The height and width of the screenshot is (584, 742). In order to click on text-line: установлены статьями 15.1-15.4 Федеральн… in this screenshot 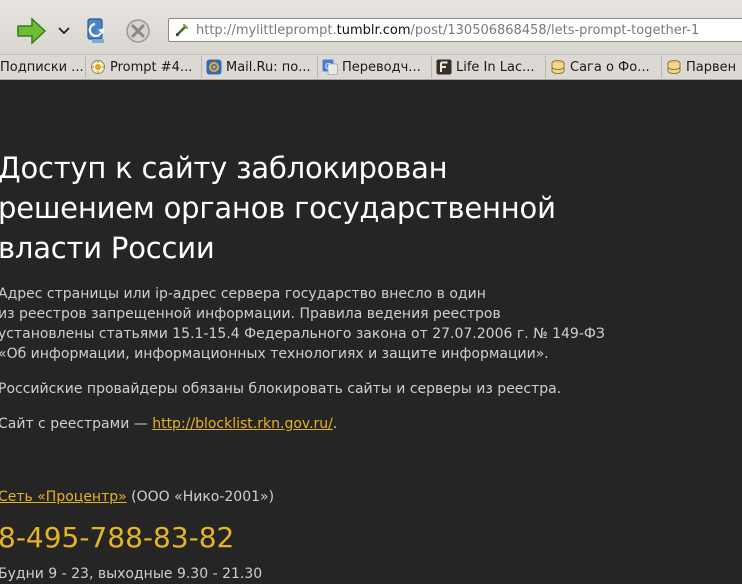, I will do `click(302, 334)`.